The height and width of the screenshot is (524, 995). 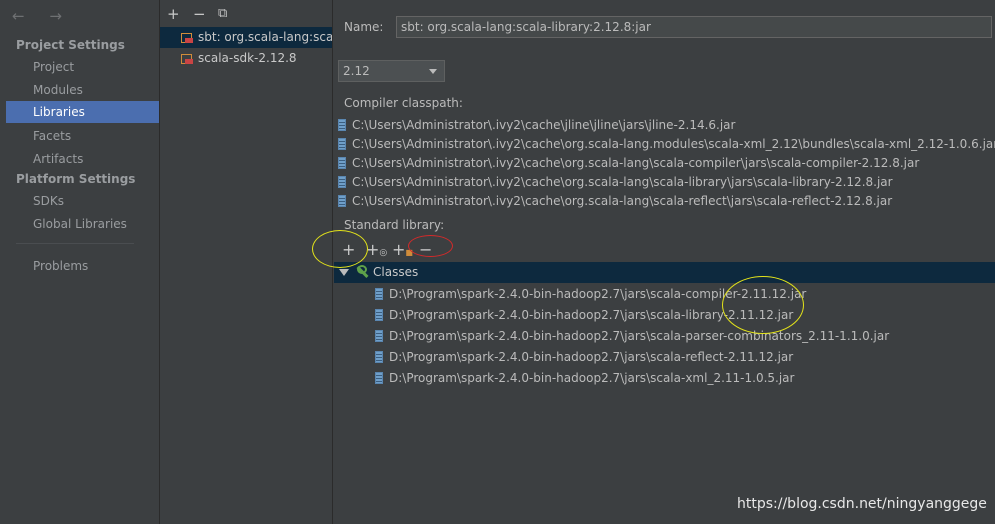 I want to click on nav-item-facets: Facets, so click(x=82, y=136).